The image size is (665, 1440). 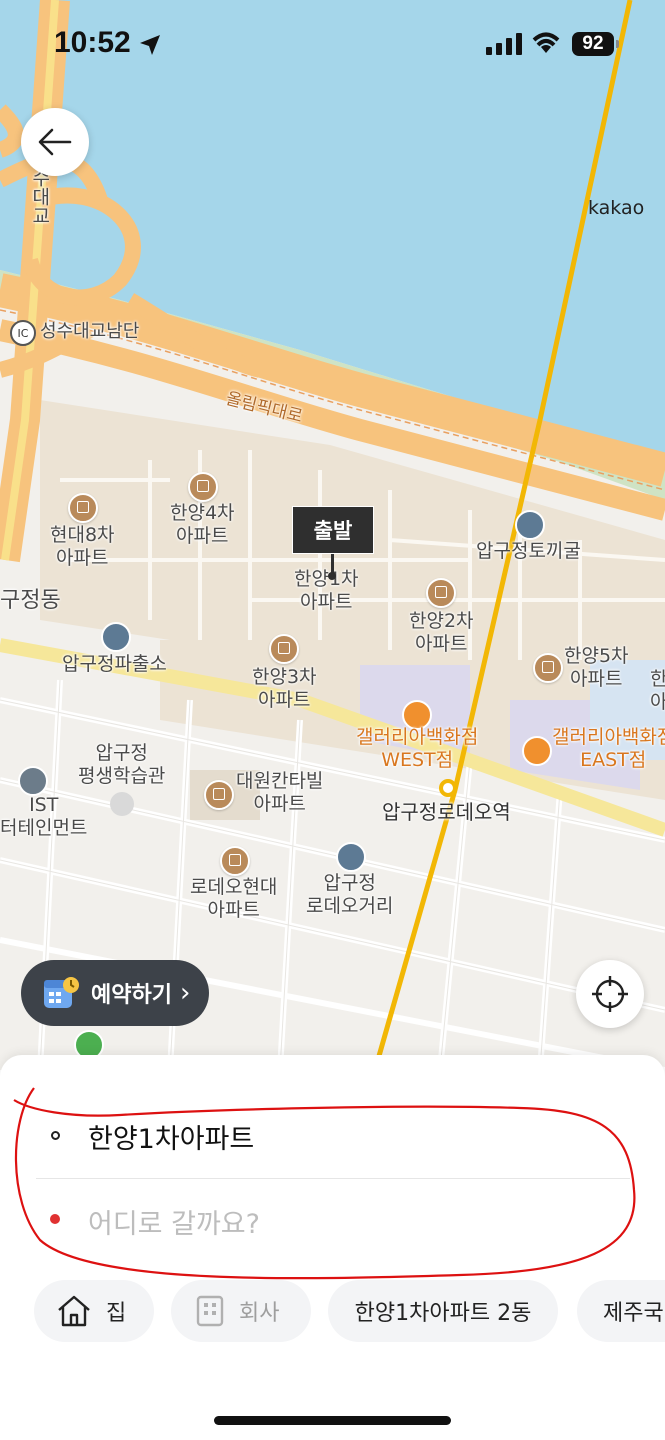 I want to click on map-label-galleria-west: 갤러리아백화점 WEST점, so click(x=417, y=749).